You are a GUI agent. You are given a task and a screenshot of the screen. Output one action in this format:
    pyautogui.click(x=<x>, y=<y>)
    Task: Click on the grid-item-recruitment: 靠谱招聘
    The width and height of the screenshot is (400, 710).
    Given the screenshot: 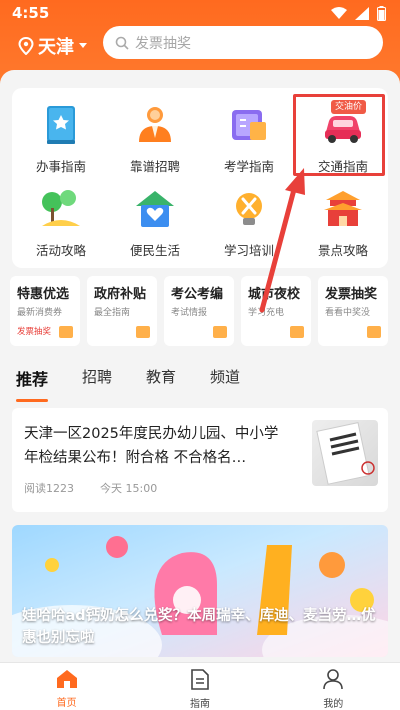 What is the action you would take?
    pyautogui.click(x=155, y=139)
    